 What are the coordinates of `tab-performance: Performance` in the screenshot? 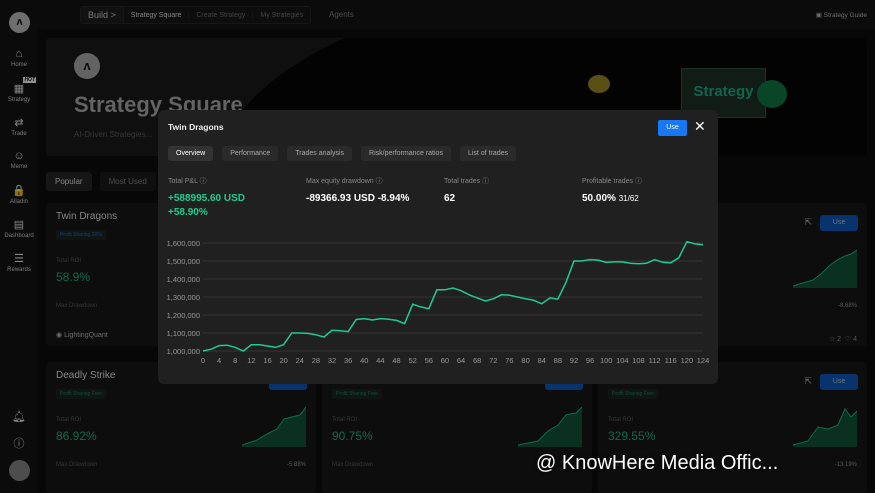 It's located at (250, 153).